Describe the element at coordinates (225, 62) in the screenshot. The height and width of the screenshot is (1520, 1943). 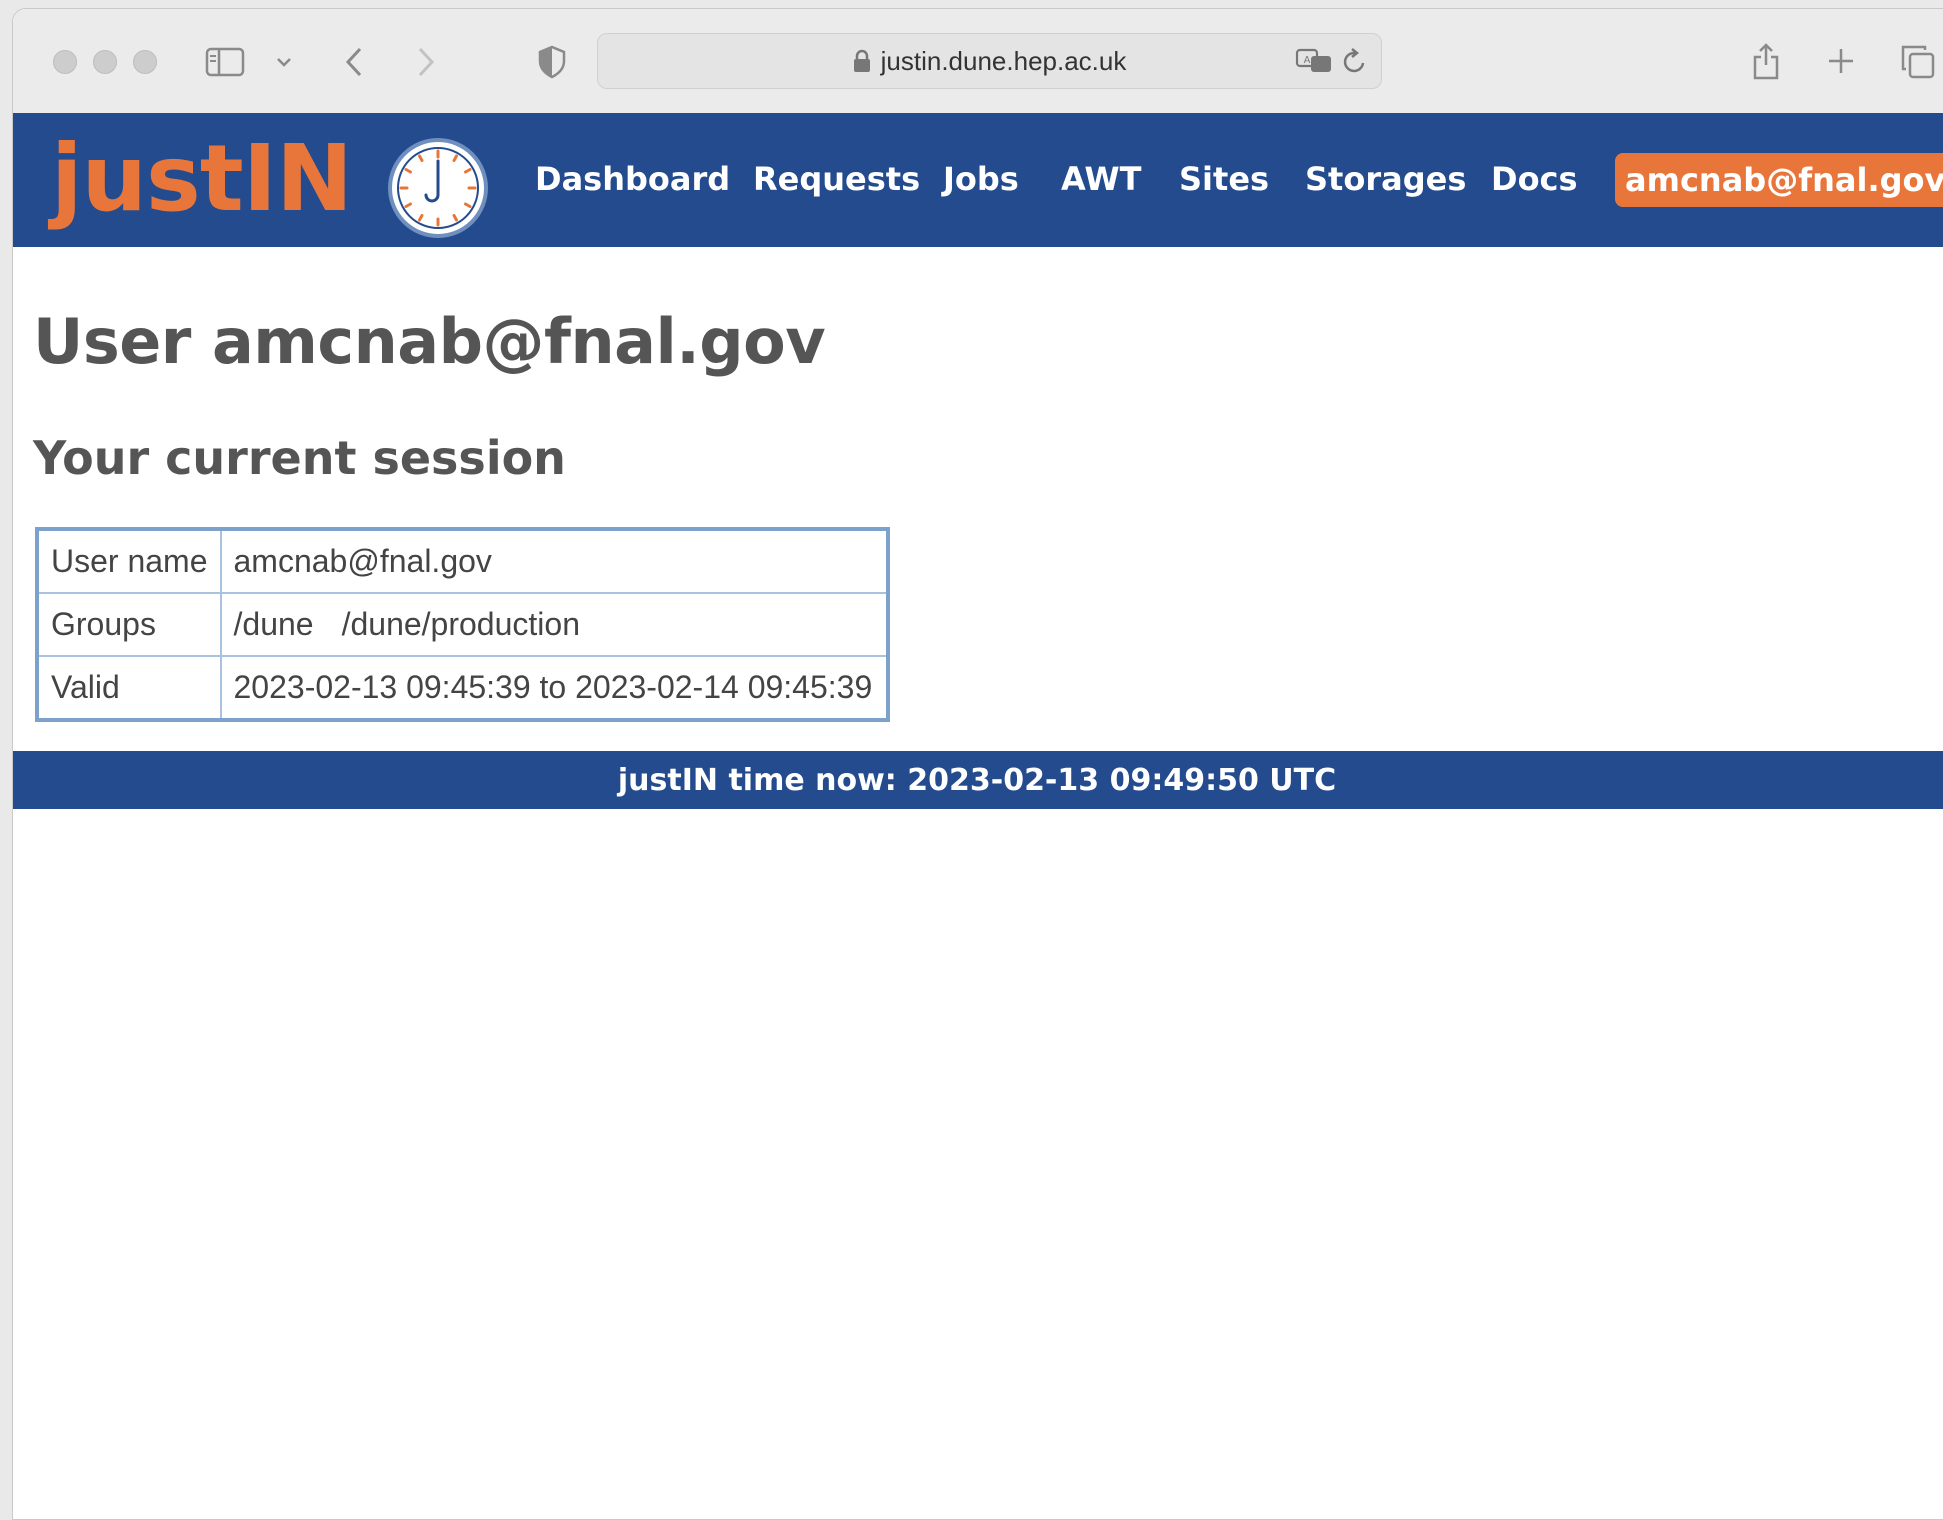
I see `sidebar-toggle-icon` at that location.